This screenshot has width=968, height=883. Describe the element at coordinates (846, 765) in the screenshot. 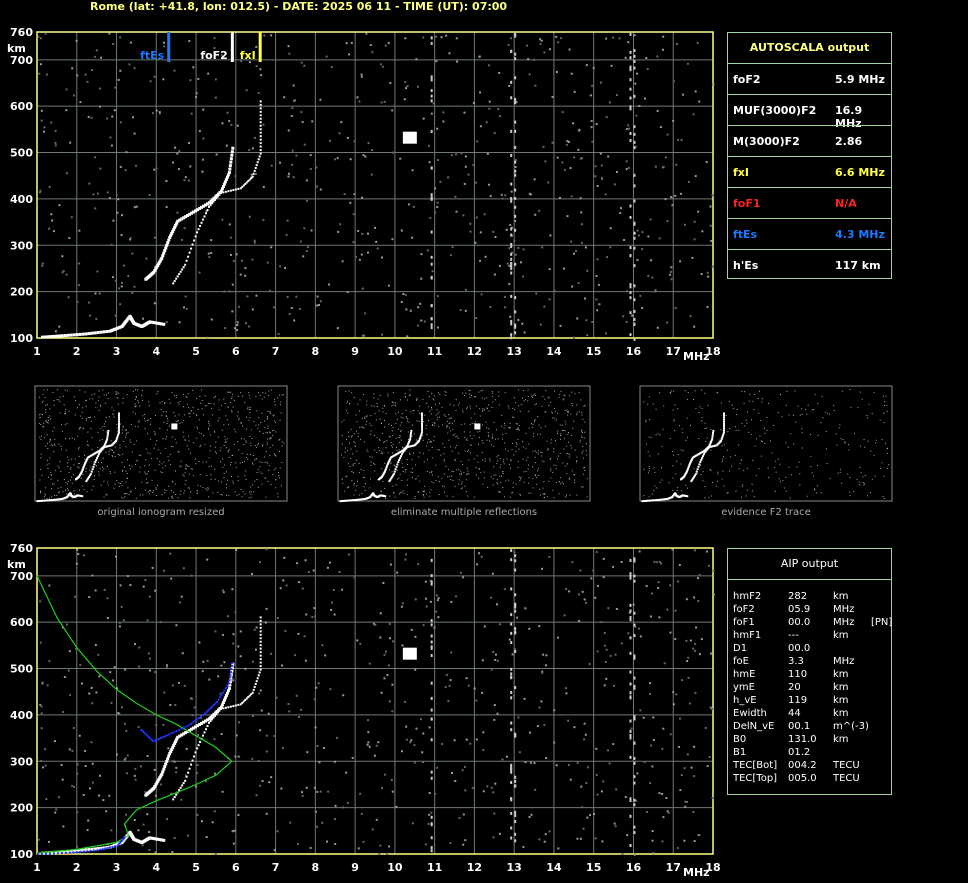

I see `aip-unit: TECU` at that location.